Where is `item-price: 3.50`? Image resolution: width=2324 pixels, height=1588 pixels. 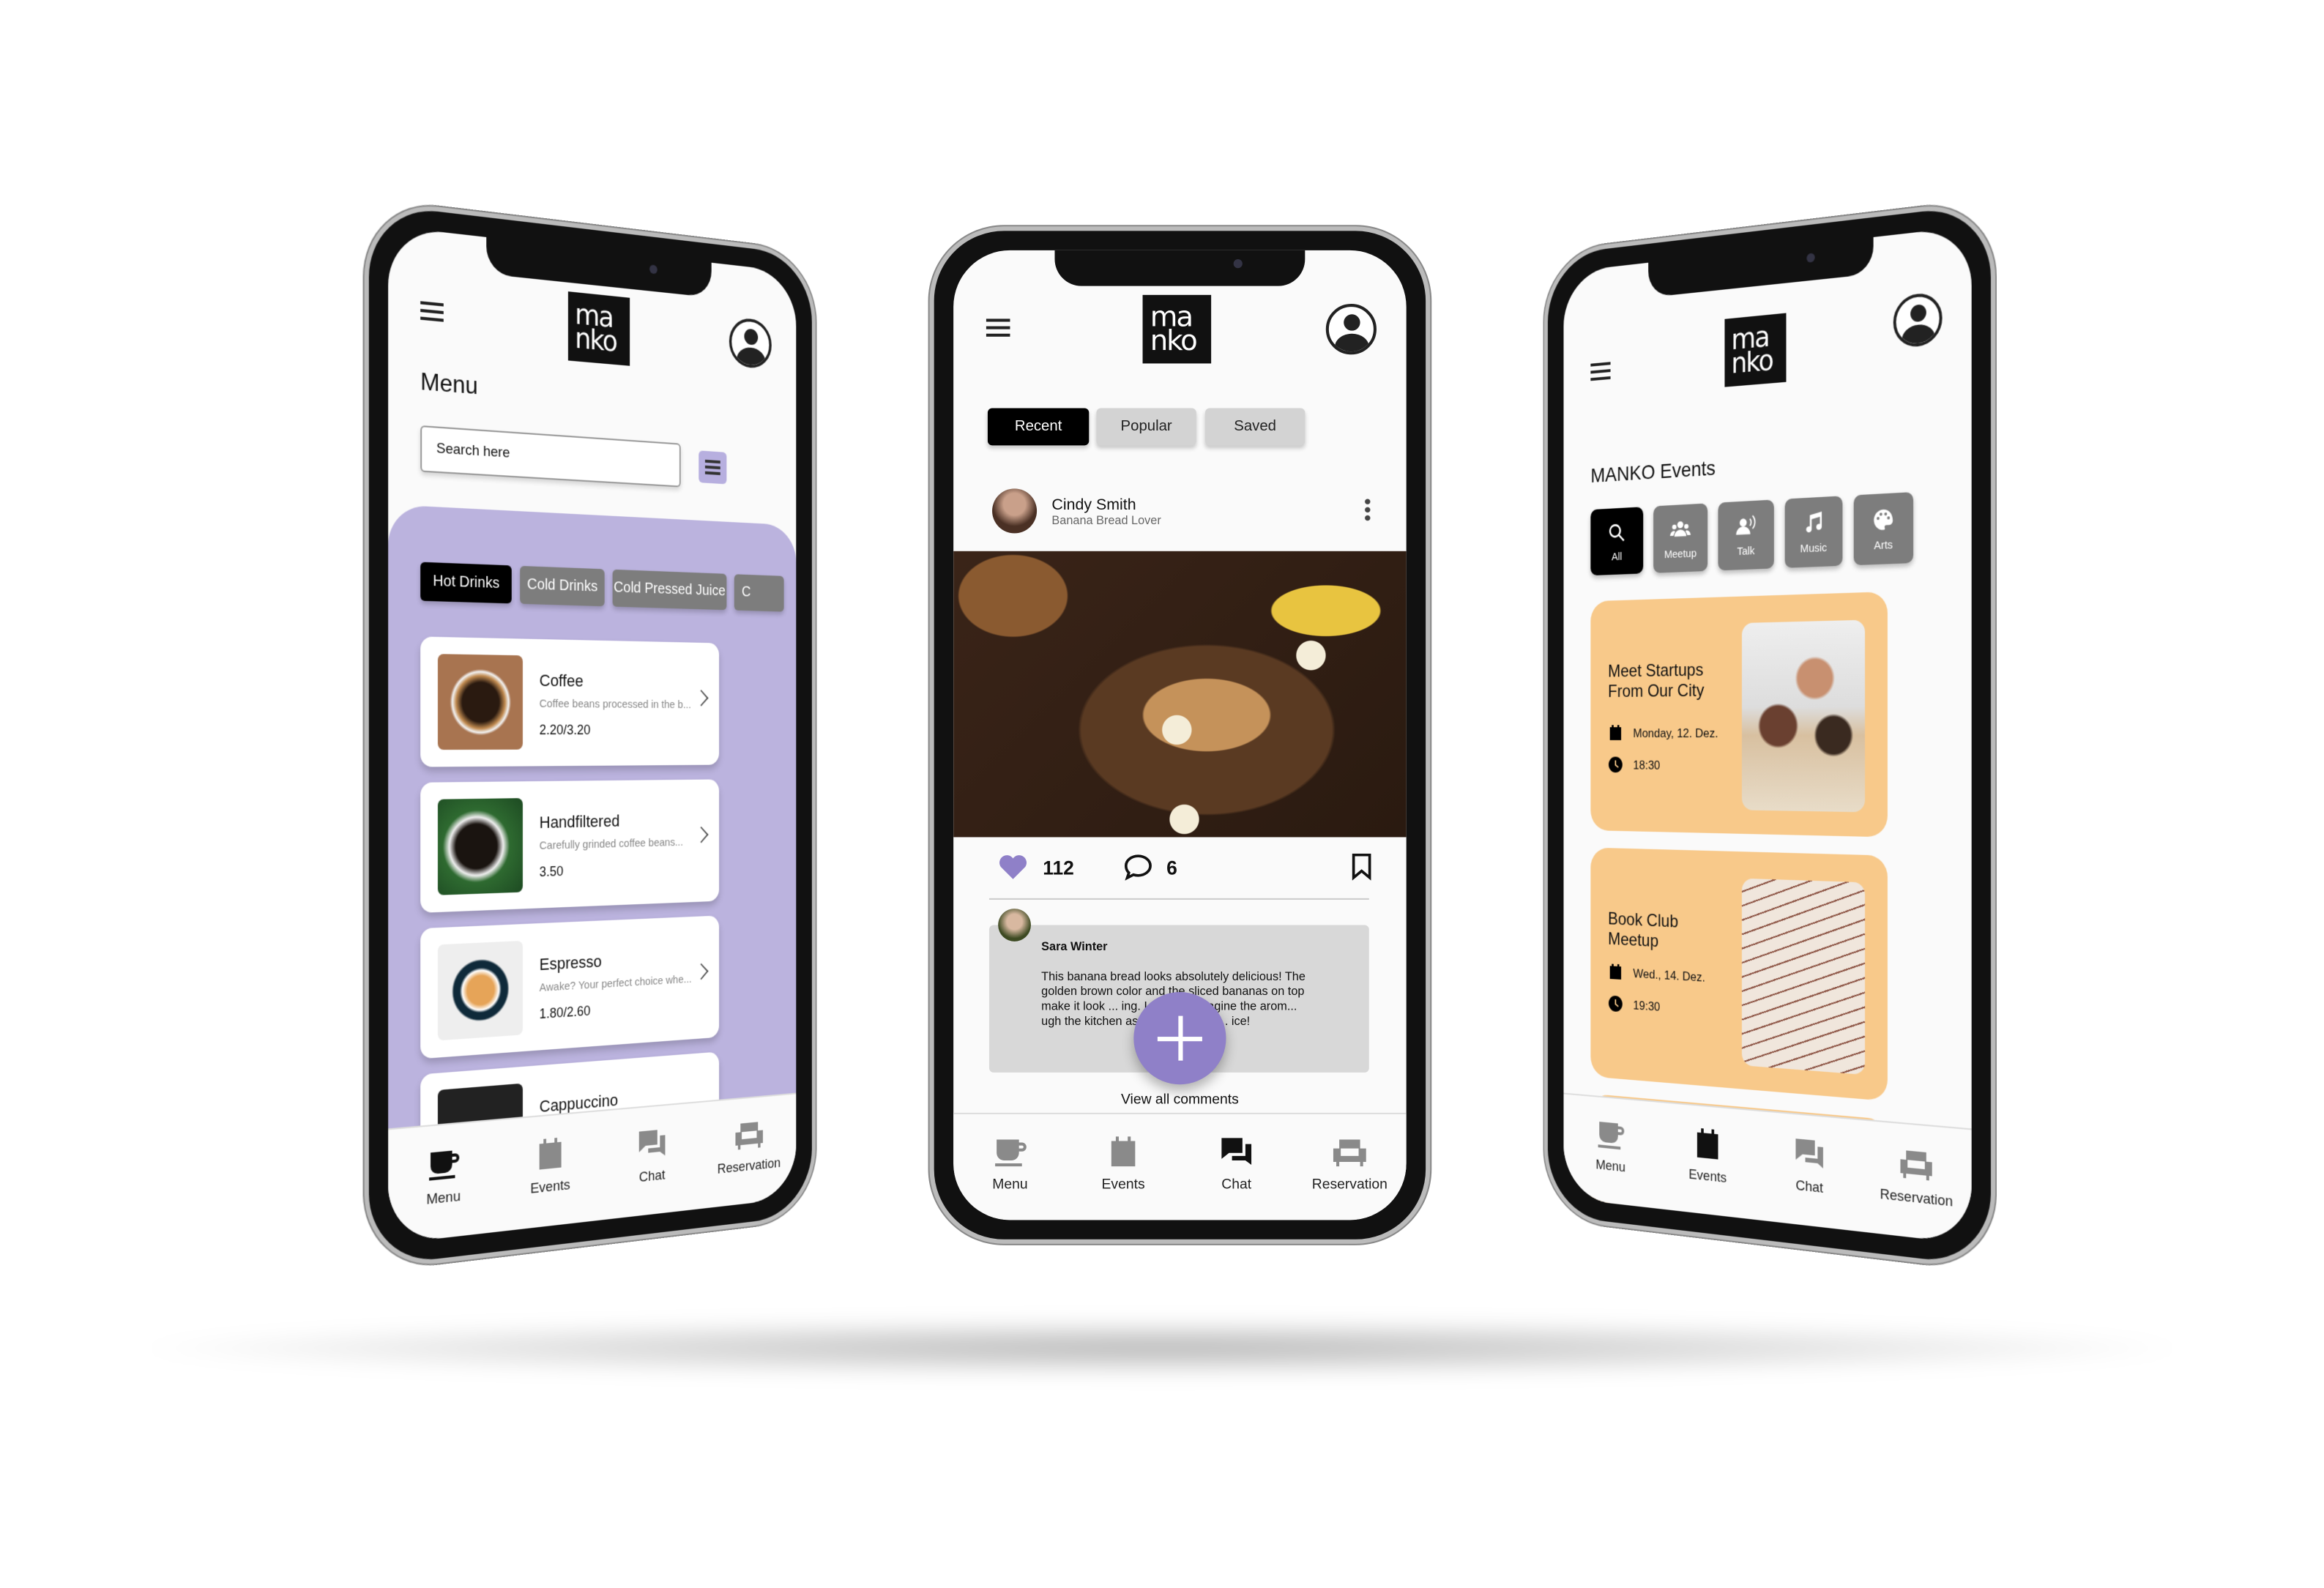 item-price: 3.50 is located at coordinates (551, 871).